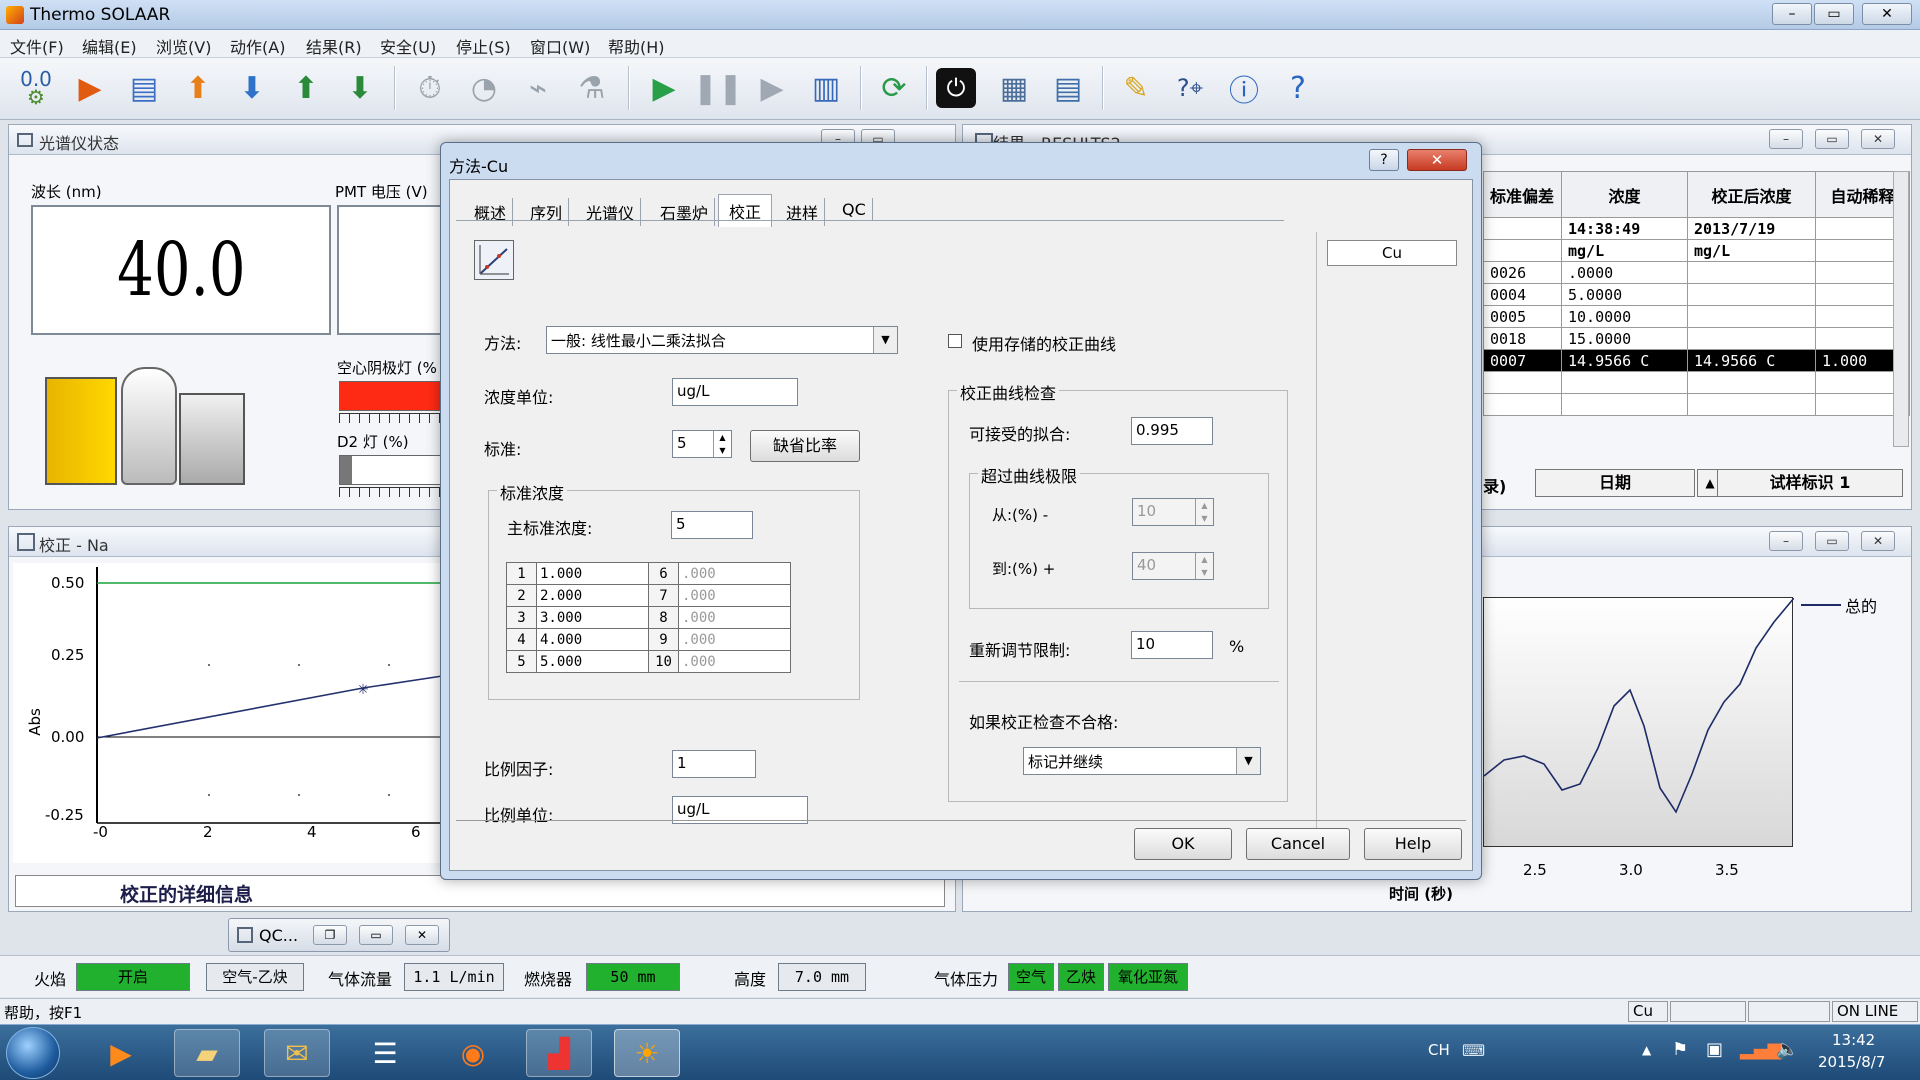 This screenshot has height=1080, width=1920. Describe the element at coordinates (648, 661) in the screenshot. I see `table-row: 5 5.000 10.000` at that location.